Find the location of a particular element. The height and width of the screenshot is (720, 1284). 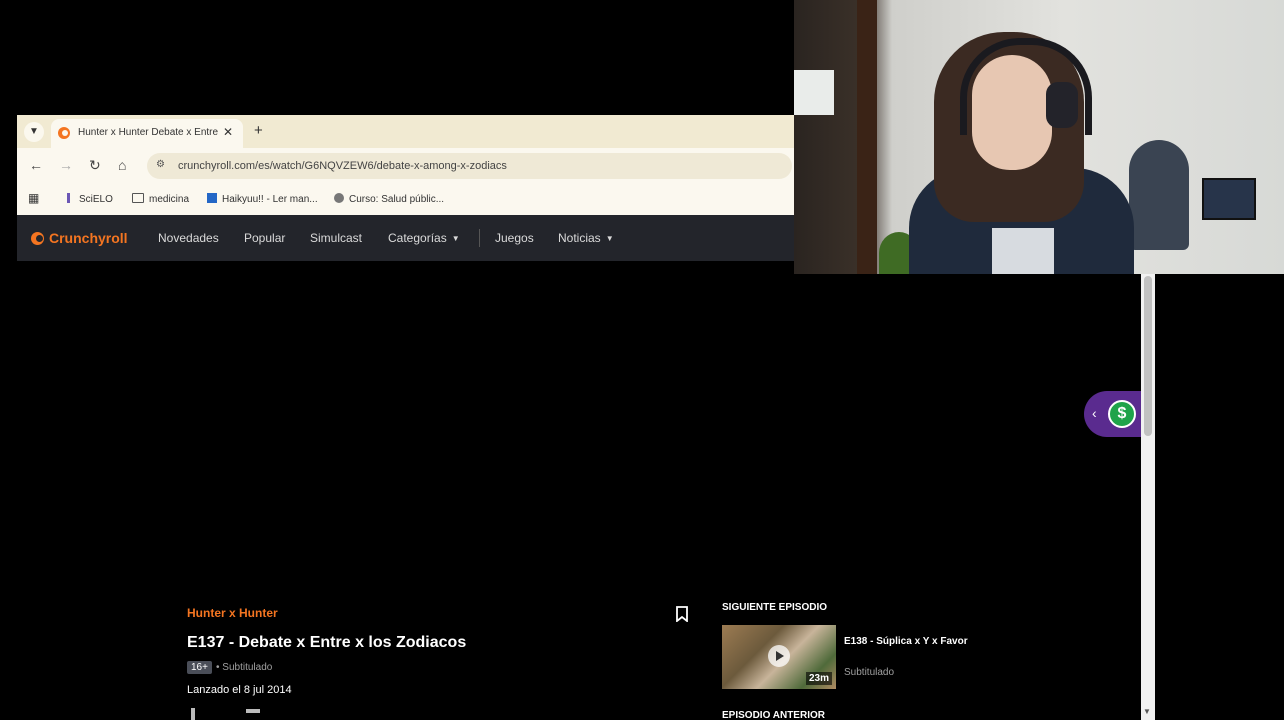

page-scrollbar: ▼ is located at coordinates (1148, 497).